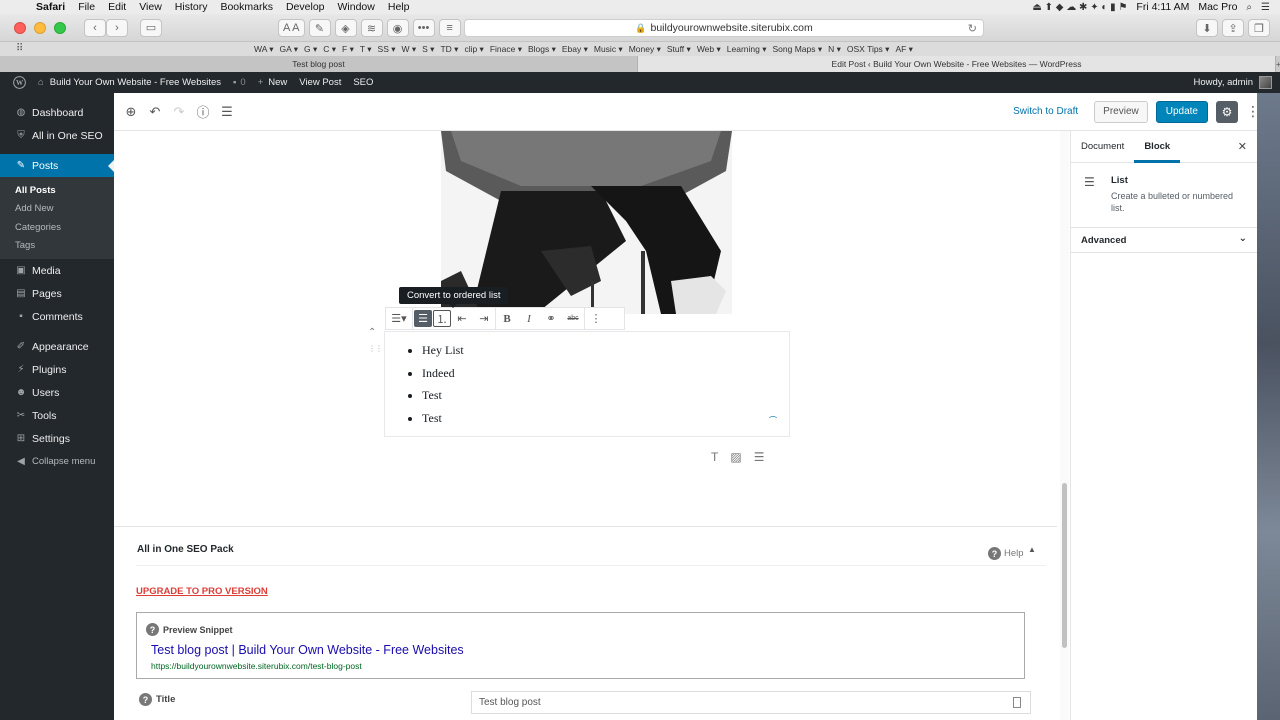 This screenshot has width=1280, height=720. I want to click on editor-scrollbar, so click(1064, 425).